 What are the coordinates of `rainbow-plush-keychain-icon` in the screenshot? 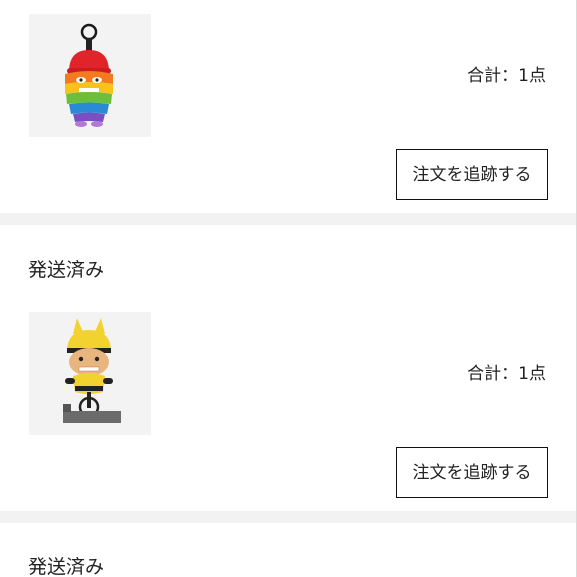 It's located at (90, 75).